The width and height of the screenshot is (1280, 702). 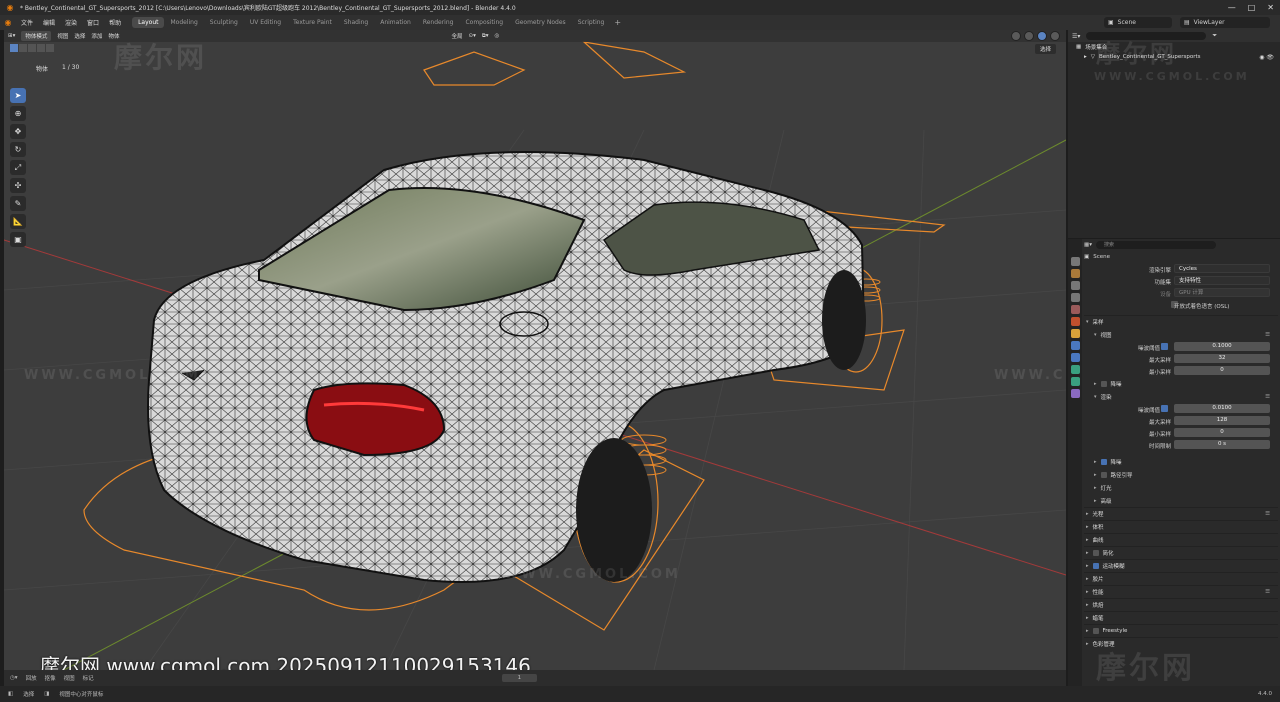 What do you see at coordinates (1164, 346) in the screenshot?
I see `vp-noise-threshold-checkbox` at bounding box center [1164, 346].